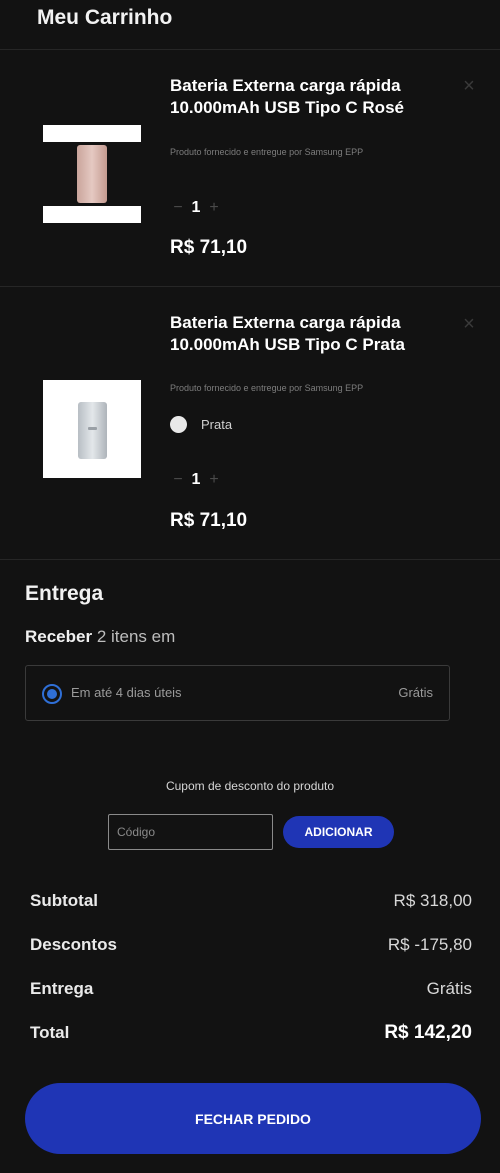 The image size is (500, 1173). I want to click on subtotal-value: R$ 318,00, so click(432, 900).